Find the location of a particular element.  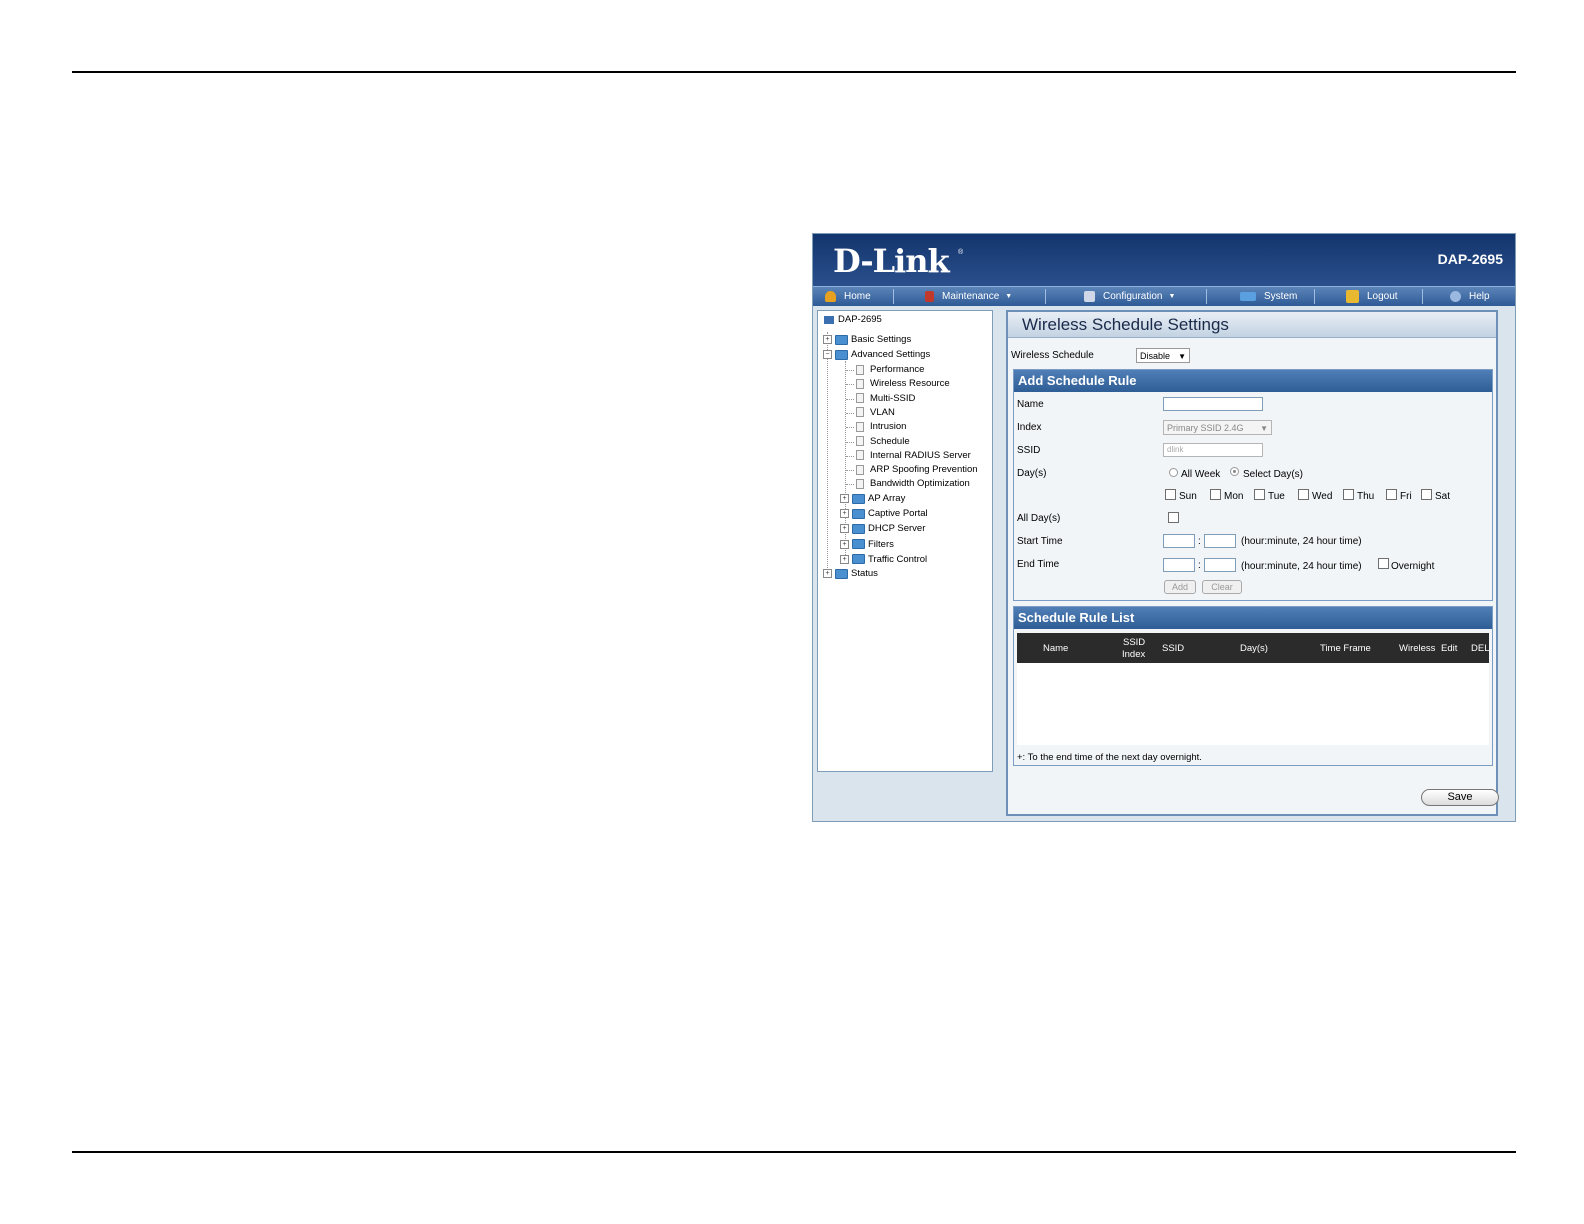

nav-system-label: System is located at coordinates (1281, 296).